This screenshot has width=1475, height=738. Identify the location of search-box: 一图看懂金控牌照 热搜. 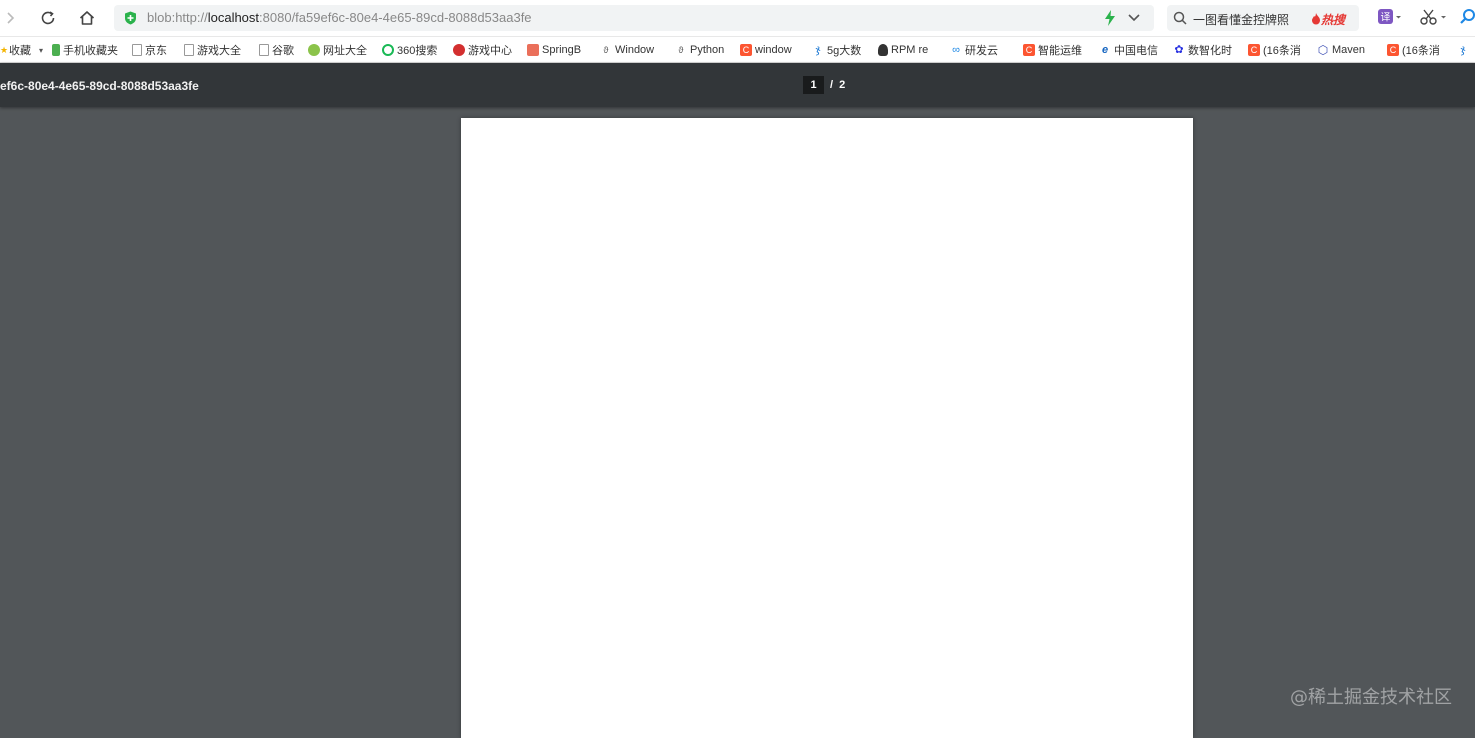
(1263, 18).